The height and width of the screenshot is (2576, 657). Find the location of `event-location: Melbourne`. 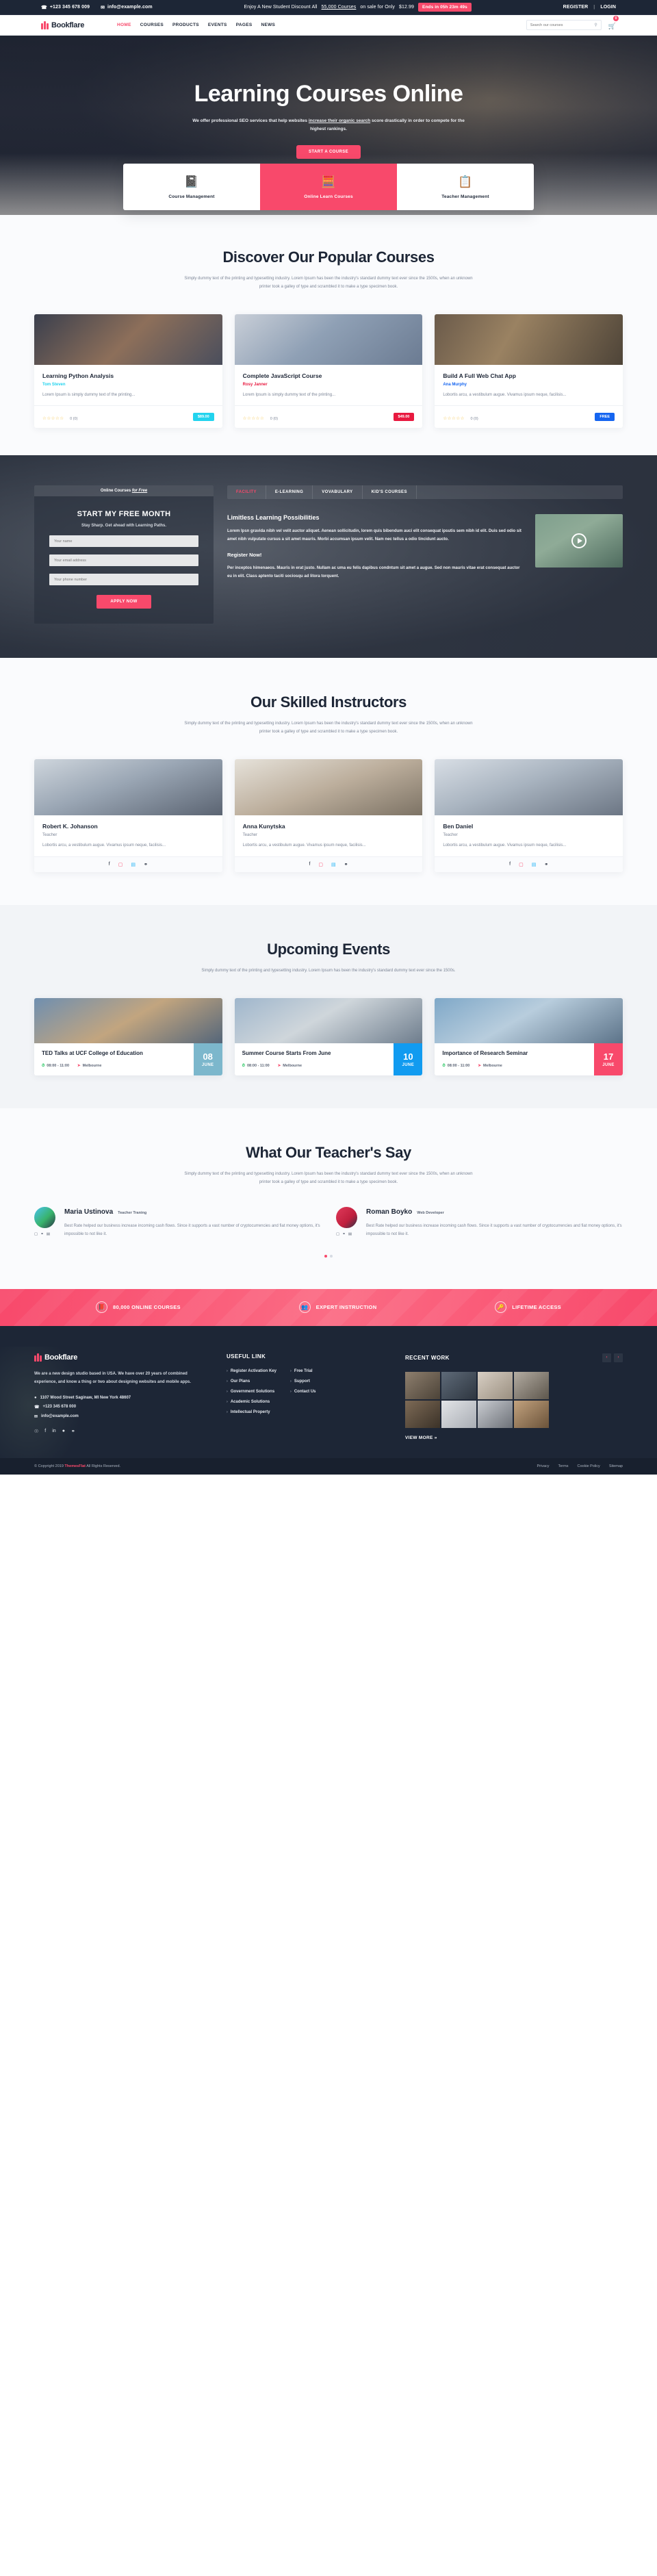

event-location: Melbourne is located at coordinates (492, 1066).